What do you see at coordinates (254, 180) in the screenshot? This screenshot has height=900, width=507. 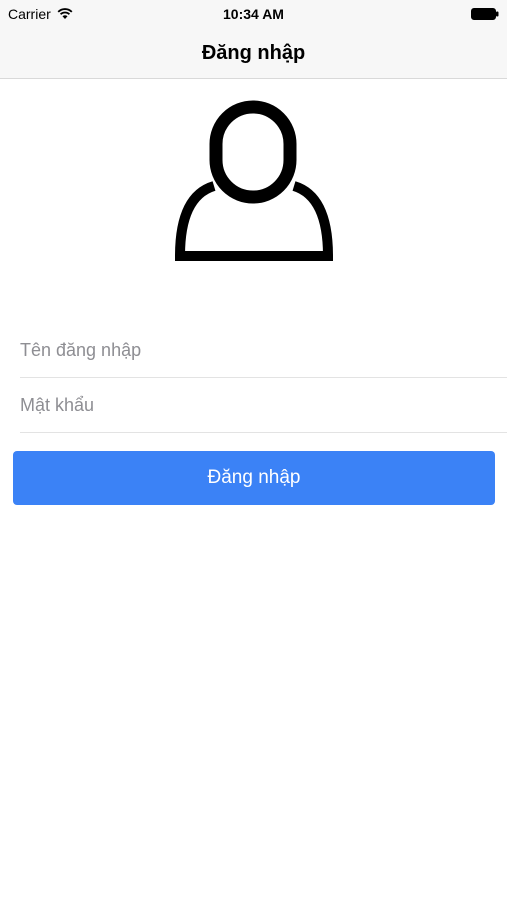 I see `user-avatar-icon` at bounding box center [254, 180].